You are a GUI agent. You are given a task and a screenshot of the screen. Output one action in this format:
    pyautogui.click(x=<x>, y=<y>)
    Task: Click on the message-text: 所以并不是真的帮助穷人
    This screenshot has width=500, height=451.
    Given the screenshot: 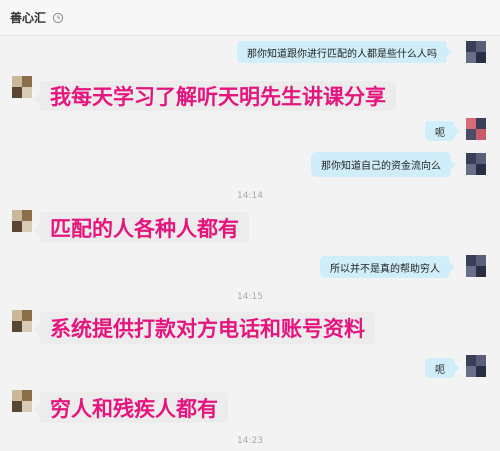 What is the action you would take?
    pyautogui.click(x=385, y=269)
    